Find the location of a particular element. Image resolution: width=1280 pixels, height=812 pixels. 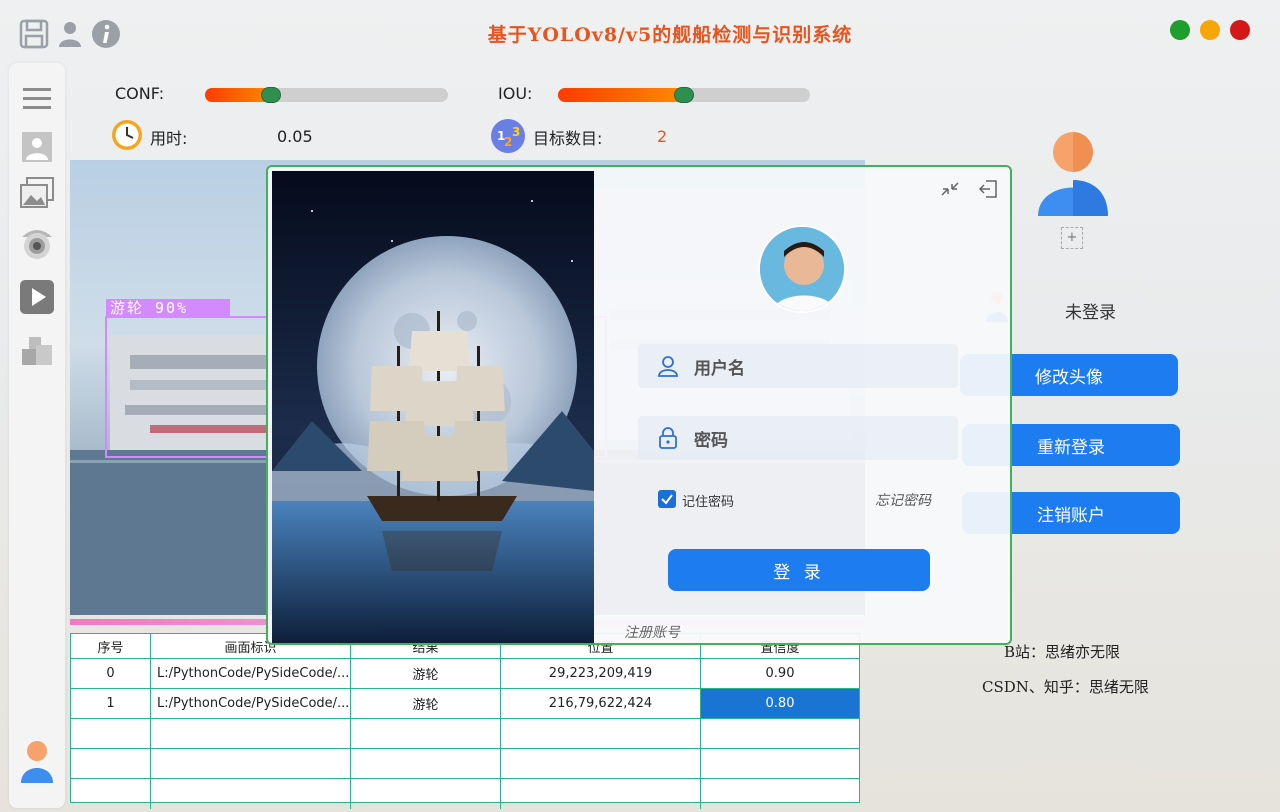

register-link: 注册账号 is located at coordinates (652, 632).